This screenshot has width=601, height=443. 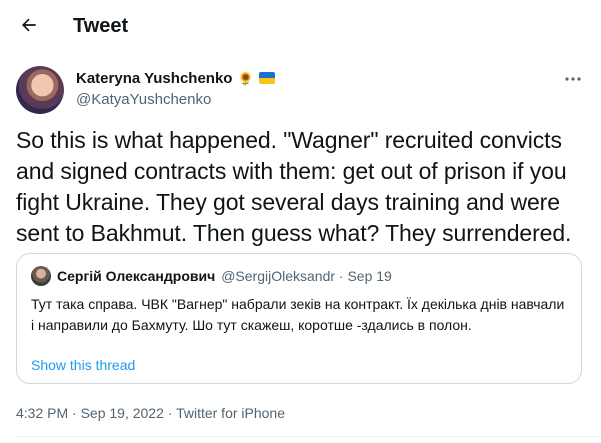 What do you see at coordinates (41, 276) in the screenshot?
I see `quote-avatar` at bounding box center [41, 276].